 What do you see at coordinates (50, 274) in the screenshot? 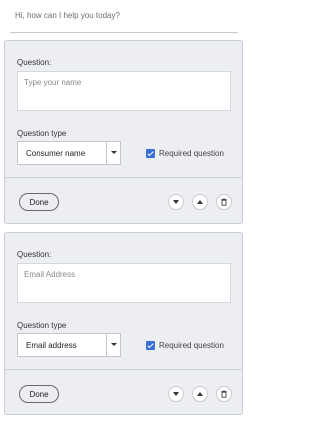
I see `question-placeholder: Email Address` at bounding box center [50, 274].